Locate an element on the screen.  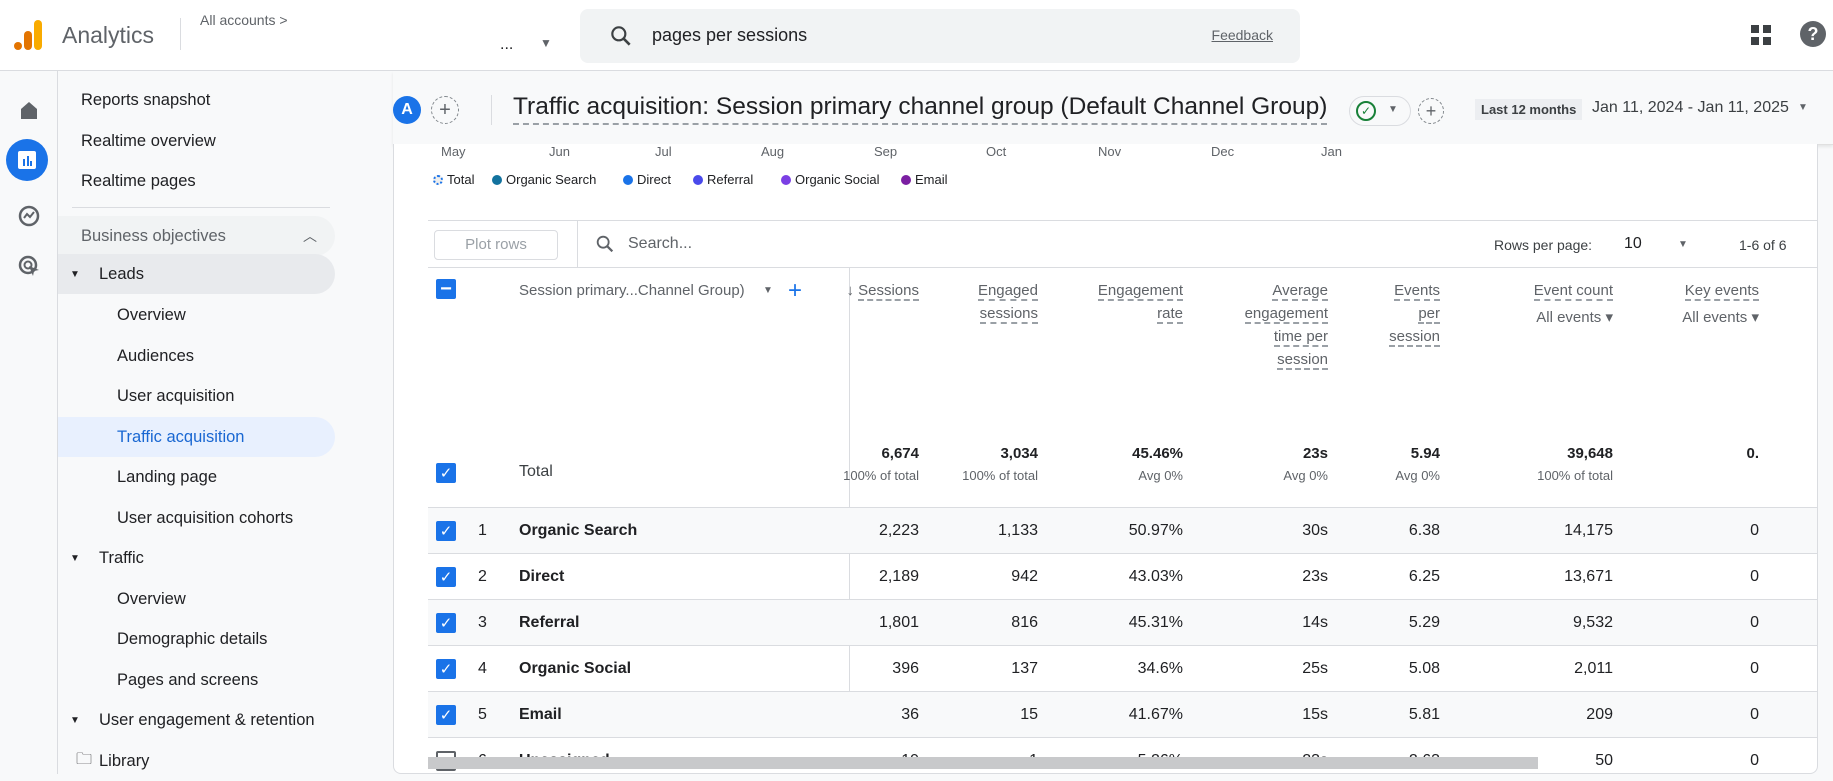
column-header: Event count All events ▾ is located at coordinates (1573, 304).